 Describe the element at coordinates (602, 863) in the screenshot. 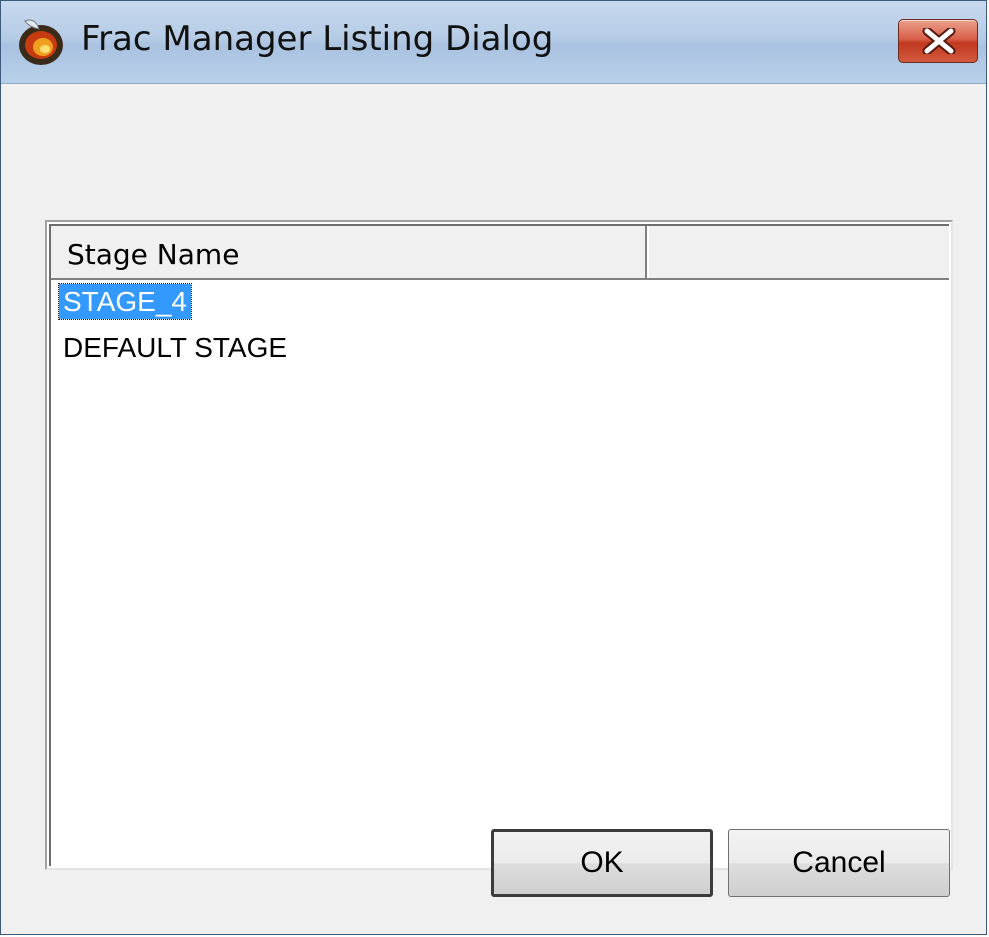

I see `ok-button: OK` at that location.